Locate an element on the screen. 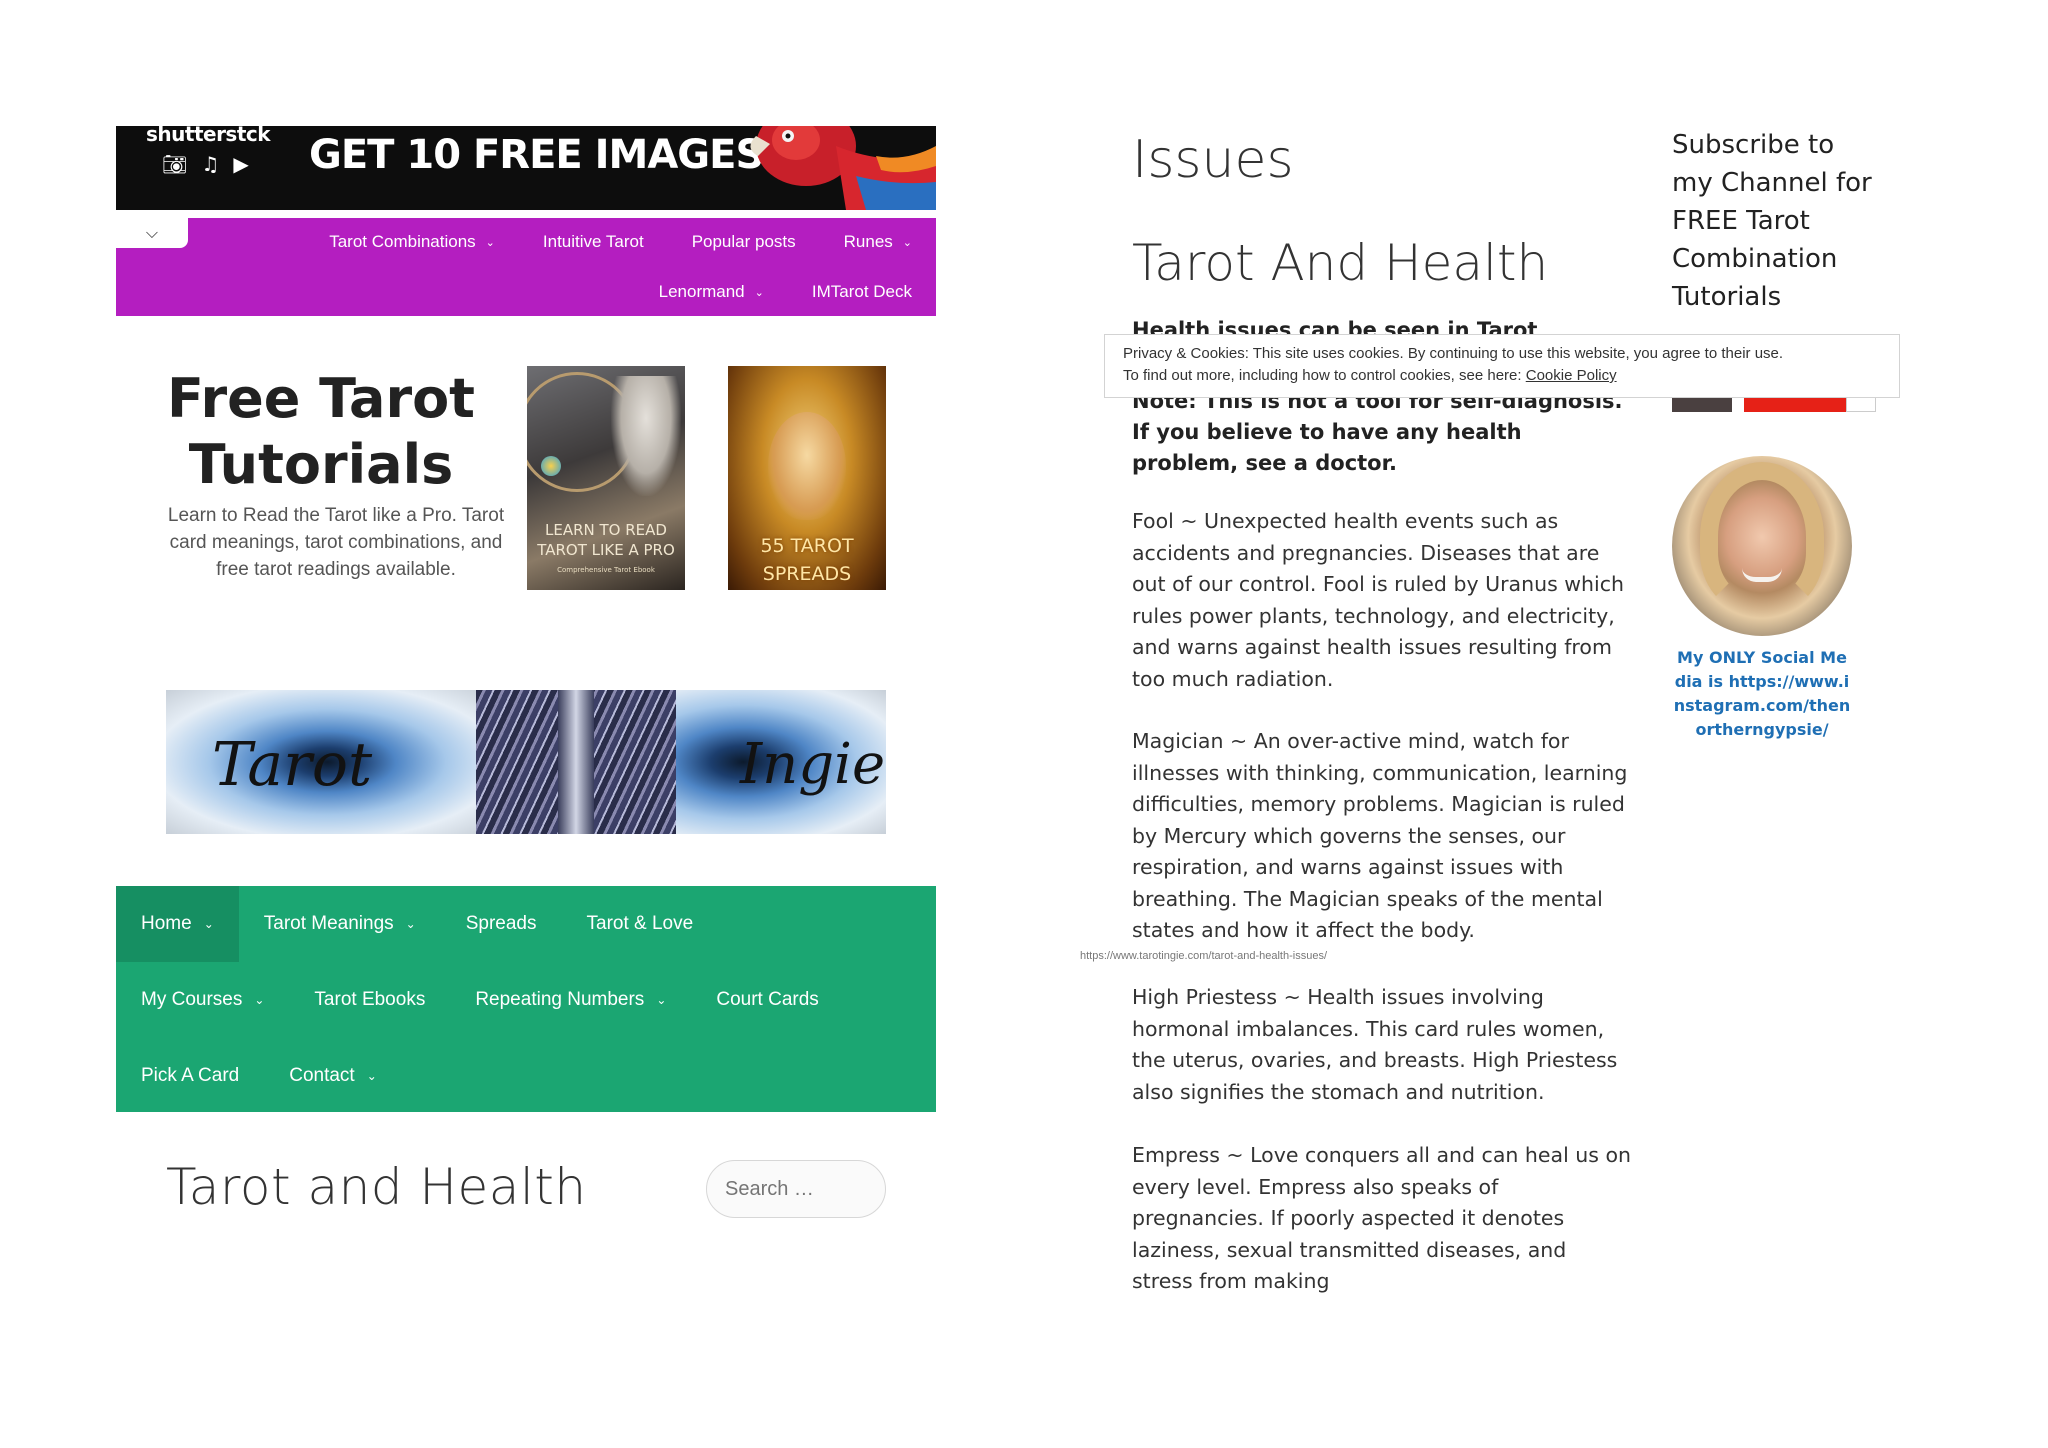 The width and height of the screenshot is (2048, 1448). main-nav-label: Contact is located at coordinates (322, 1075).